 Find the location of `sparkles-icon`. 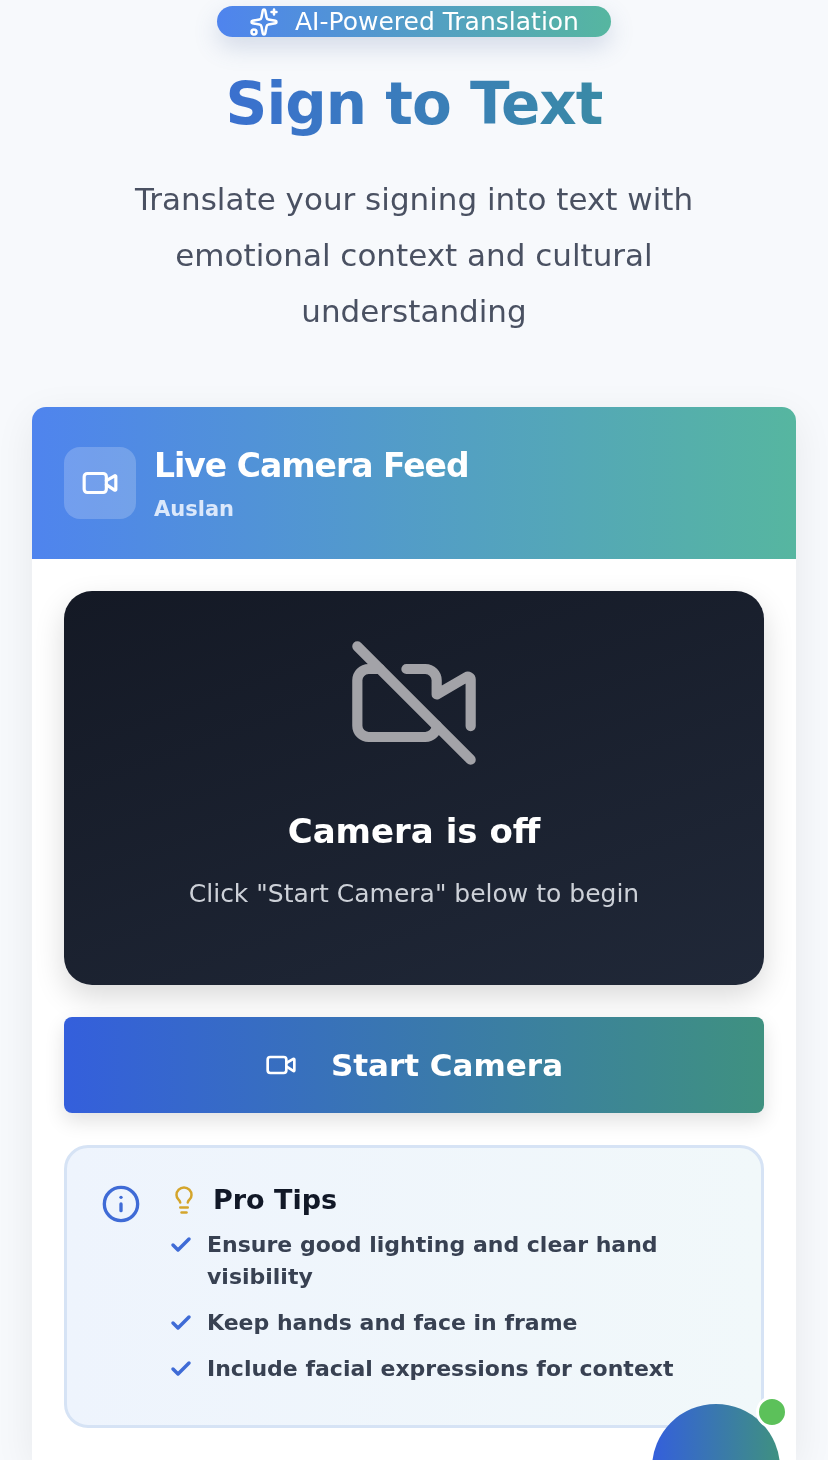

sparkles-icon is located at coordinates (264, 21).